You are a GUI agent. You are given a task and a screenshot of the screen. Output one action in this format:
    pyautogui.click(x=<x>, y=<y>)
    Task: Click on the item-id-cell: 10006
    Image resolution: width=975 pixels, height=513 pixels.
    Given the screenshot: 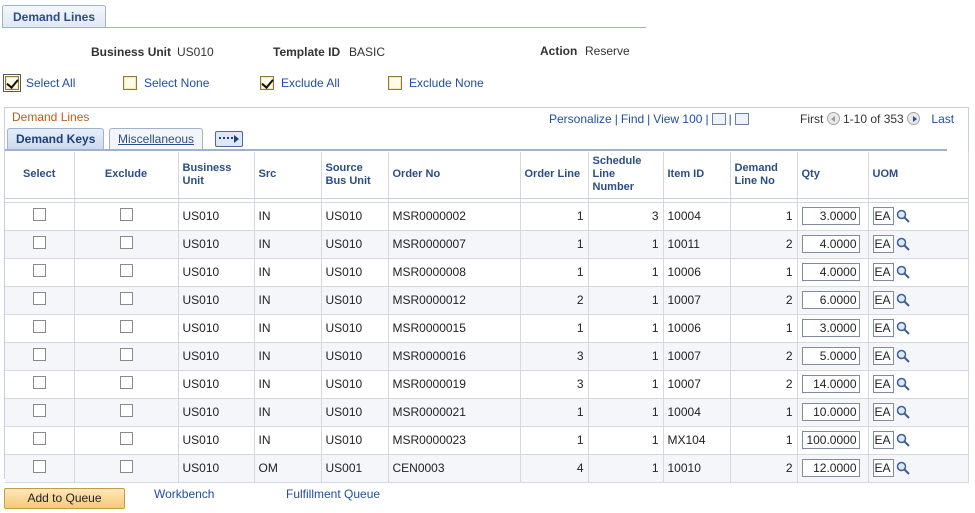 What is the action you would take?
    pyautogui.click(x=697, y=272)
    